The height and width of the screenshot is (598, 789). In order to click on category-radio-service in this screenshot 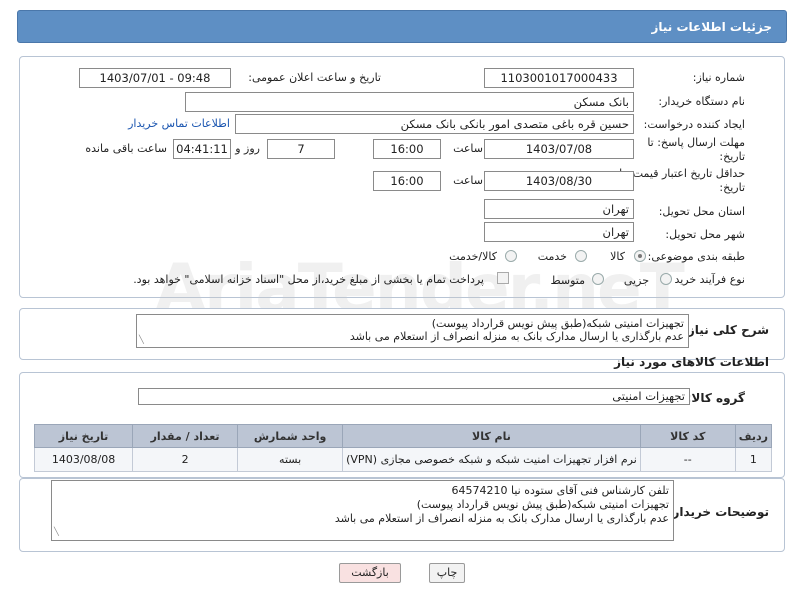, I will do `click(581, 256)`.